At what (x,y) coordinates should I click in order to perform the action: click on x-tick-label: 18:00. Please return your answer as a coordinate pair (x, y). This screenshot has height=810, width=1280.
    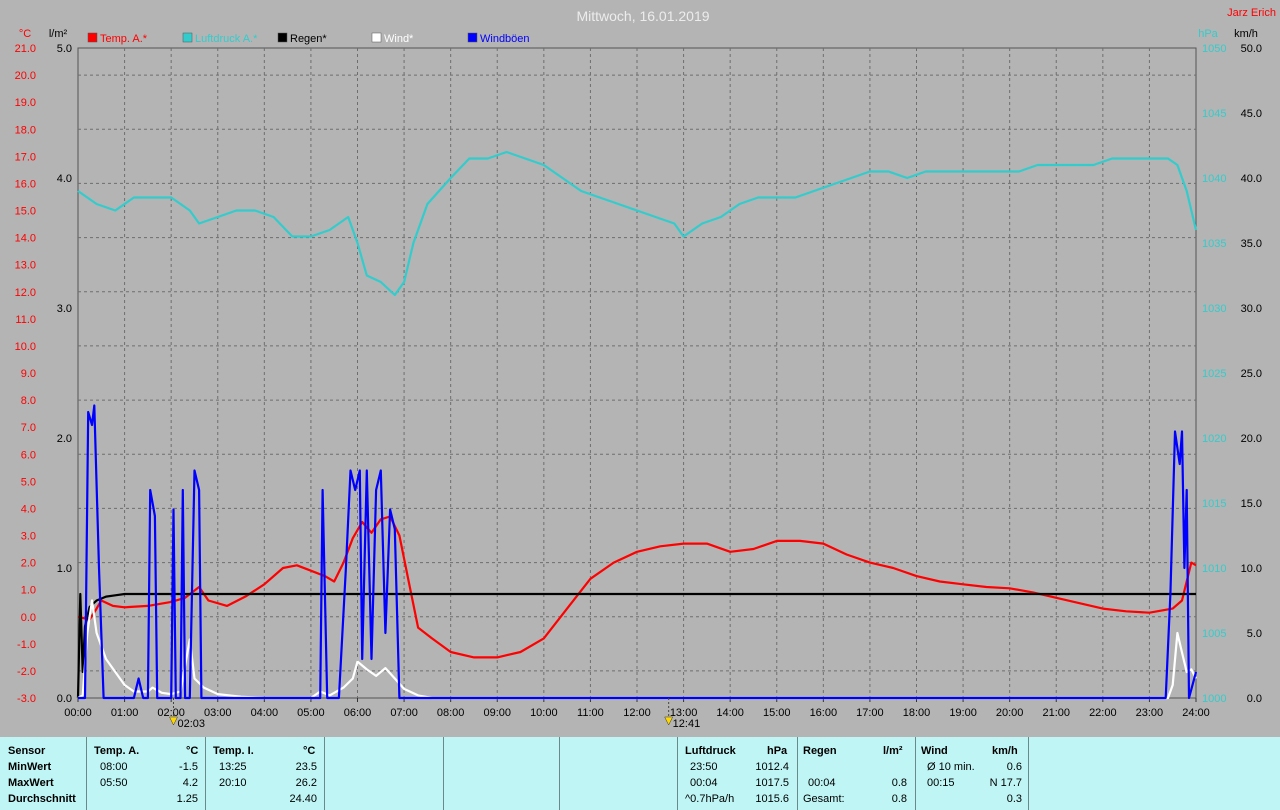
    Looking at the image, I should click on (917, 713).